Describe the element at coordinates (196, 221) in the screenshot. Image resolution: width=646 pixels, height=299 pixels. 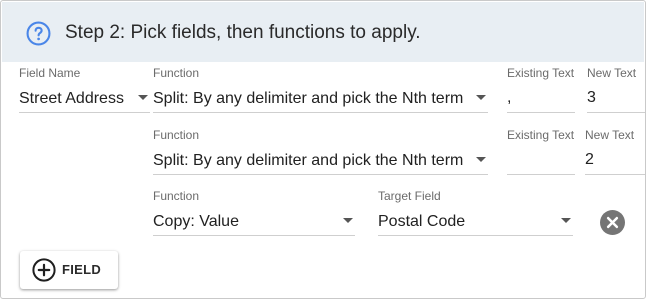
I see `function-value: Copy: Value` at that location.